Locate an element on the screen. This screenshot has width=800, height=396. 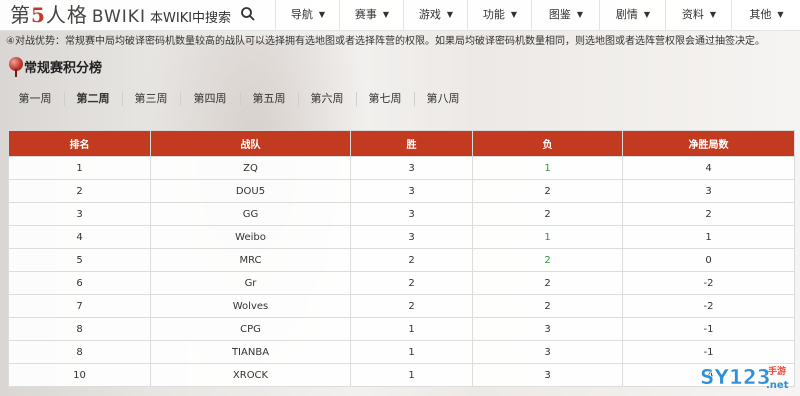
rank-cell: 7 is located at coordinates (79, 306).